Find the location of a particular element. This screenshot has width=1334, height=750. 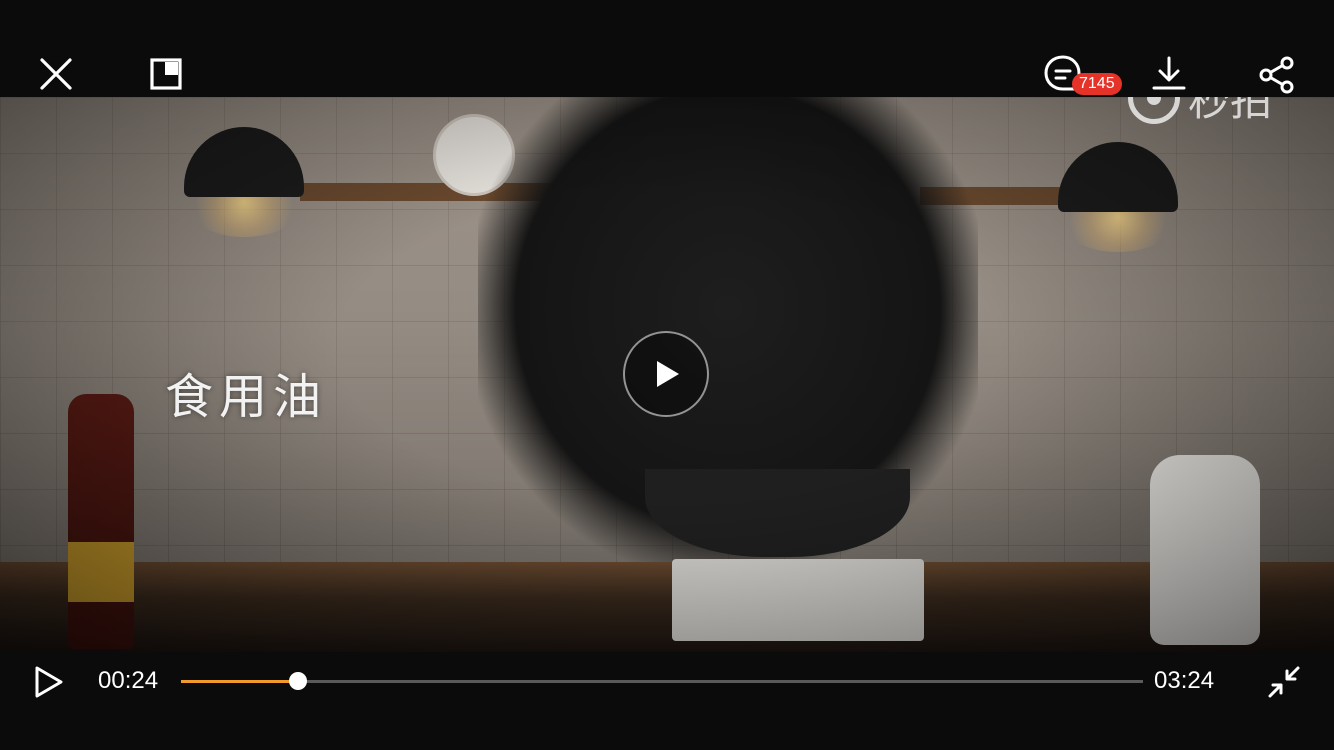

top-bar: 7145 is located at coordinates (667, 48).